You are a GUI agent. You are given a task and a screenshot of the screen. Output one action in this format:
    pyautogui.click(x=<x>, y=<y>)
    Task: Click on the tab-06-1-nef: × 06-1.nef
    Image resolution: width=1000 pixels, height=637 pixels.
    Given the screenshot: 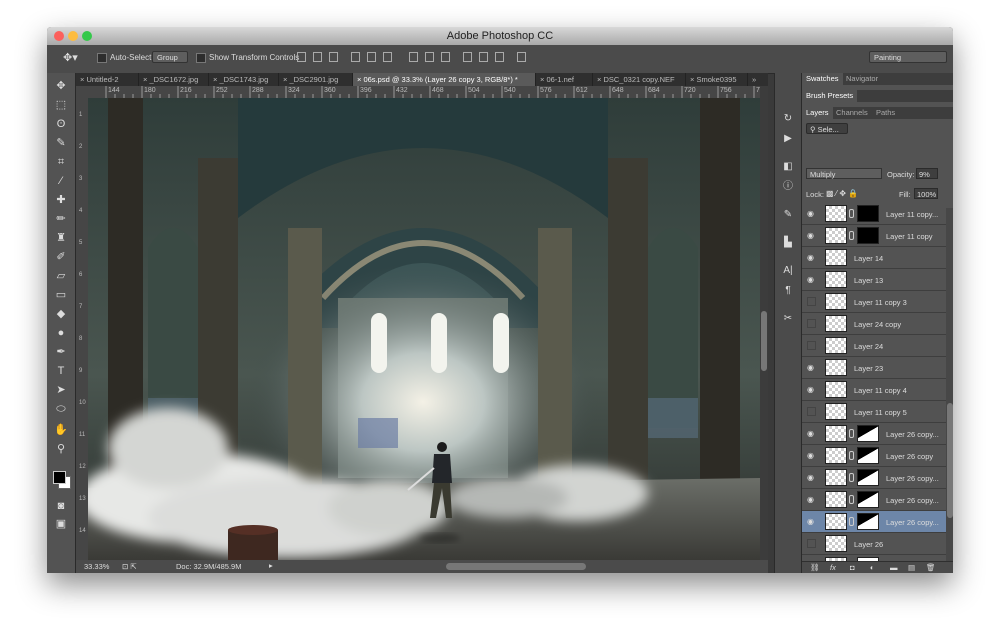 What is the action you would take?
    pyautogui.click(x=564, y=79)
    